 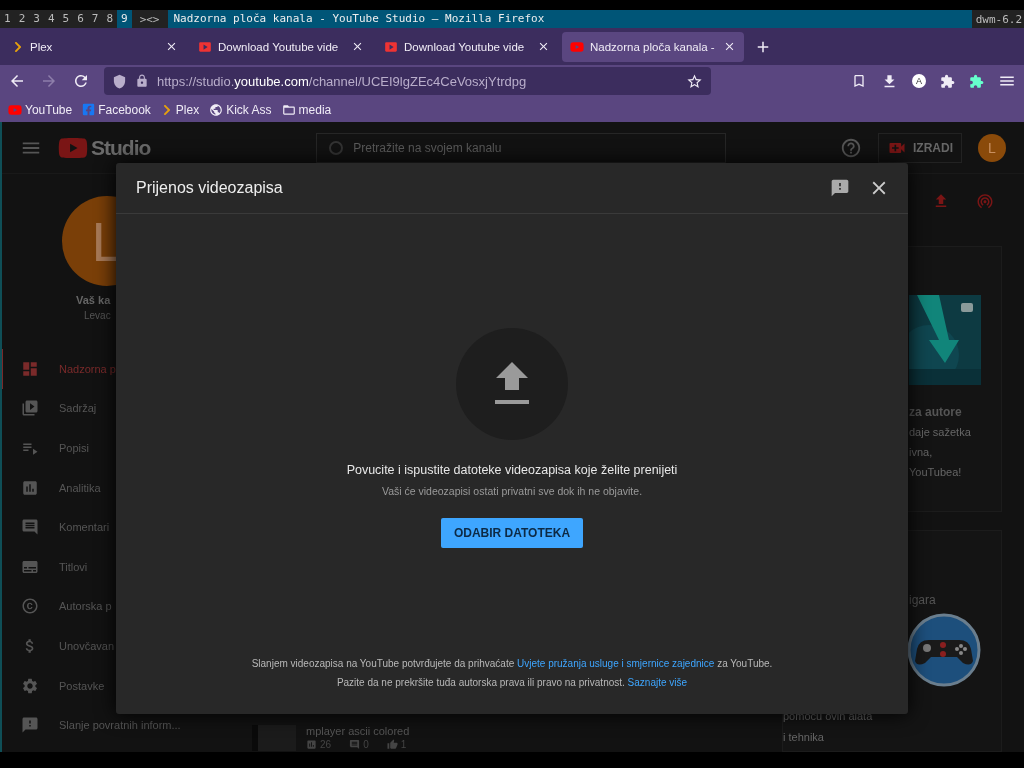 I want to click on bookmark: Kick Ass, so click(x=240, y=109).